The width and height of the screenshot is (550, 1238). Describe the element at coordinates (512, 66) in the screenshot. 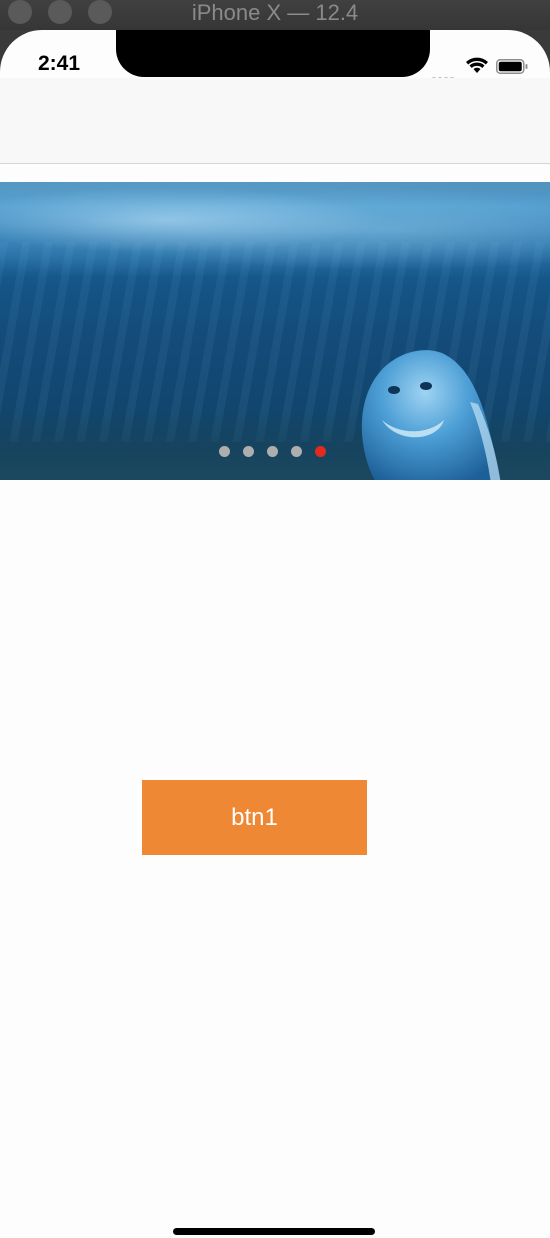

I see `battery-icon` at that location.